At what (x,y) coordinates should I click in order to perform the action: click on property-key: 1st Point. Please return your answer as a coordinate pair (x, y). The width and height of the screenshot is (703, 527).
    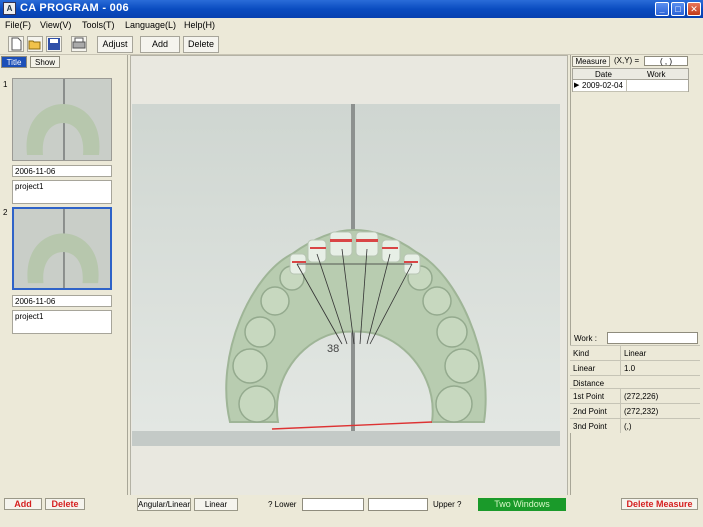
    Looking at the image, I should click on (589, 396).